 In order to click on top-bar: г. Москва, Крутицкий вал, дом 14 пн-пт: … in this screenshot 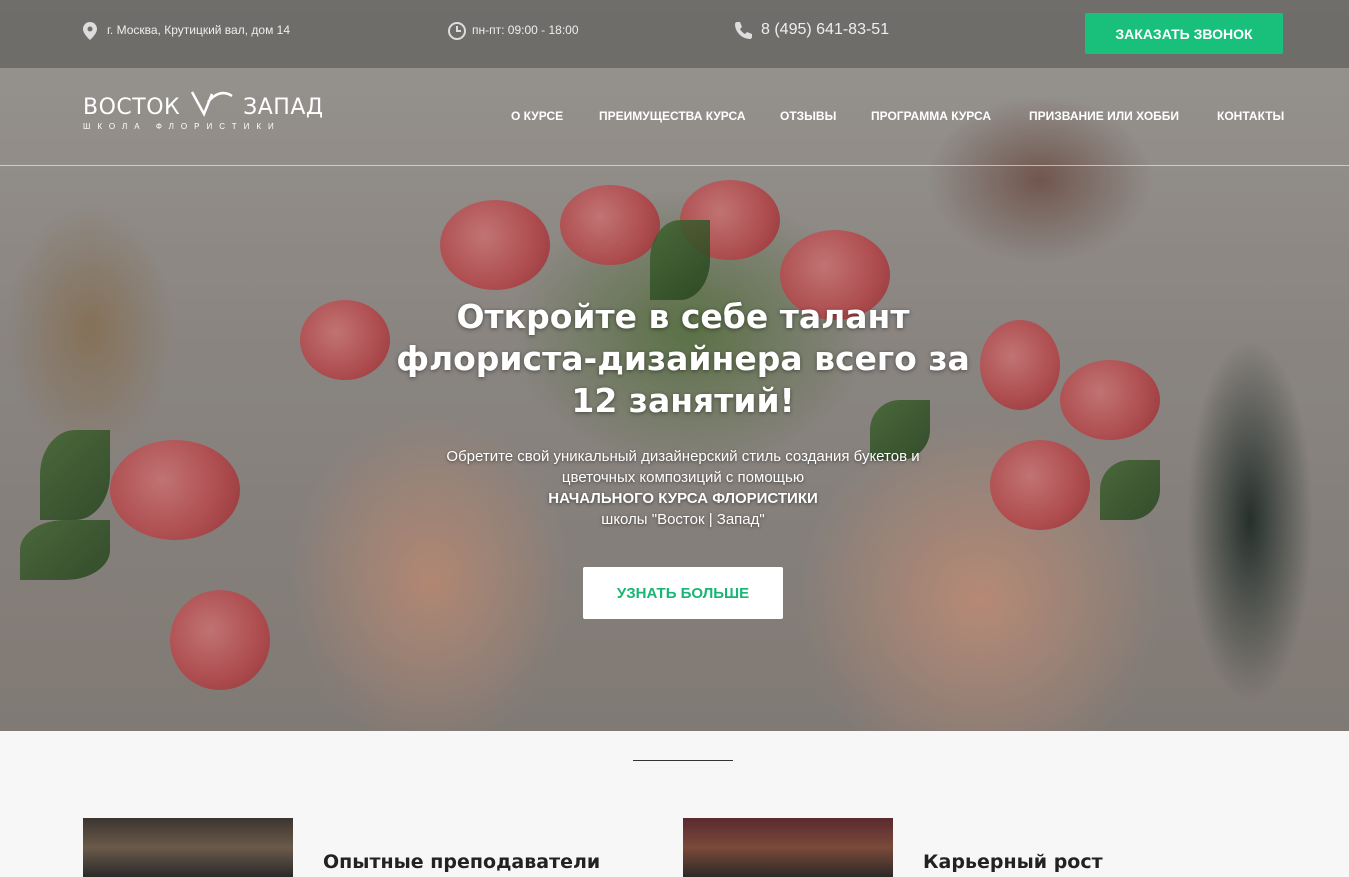, I will do `click(674, 34)`.